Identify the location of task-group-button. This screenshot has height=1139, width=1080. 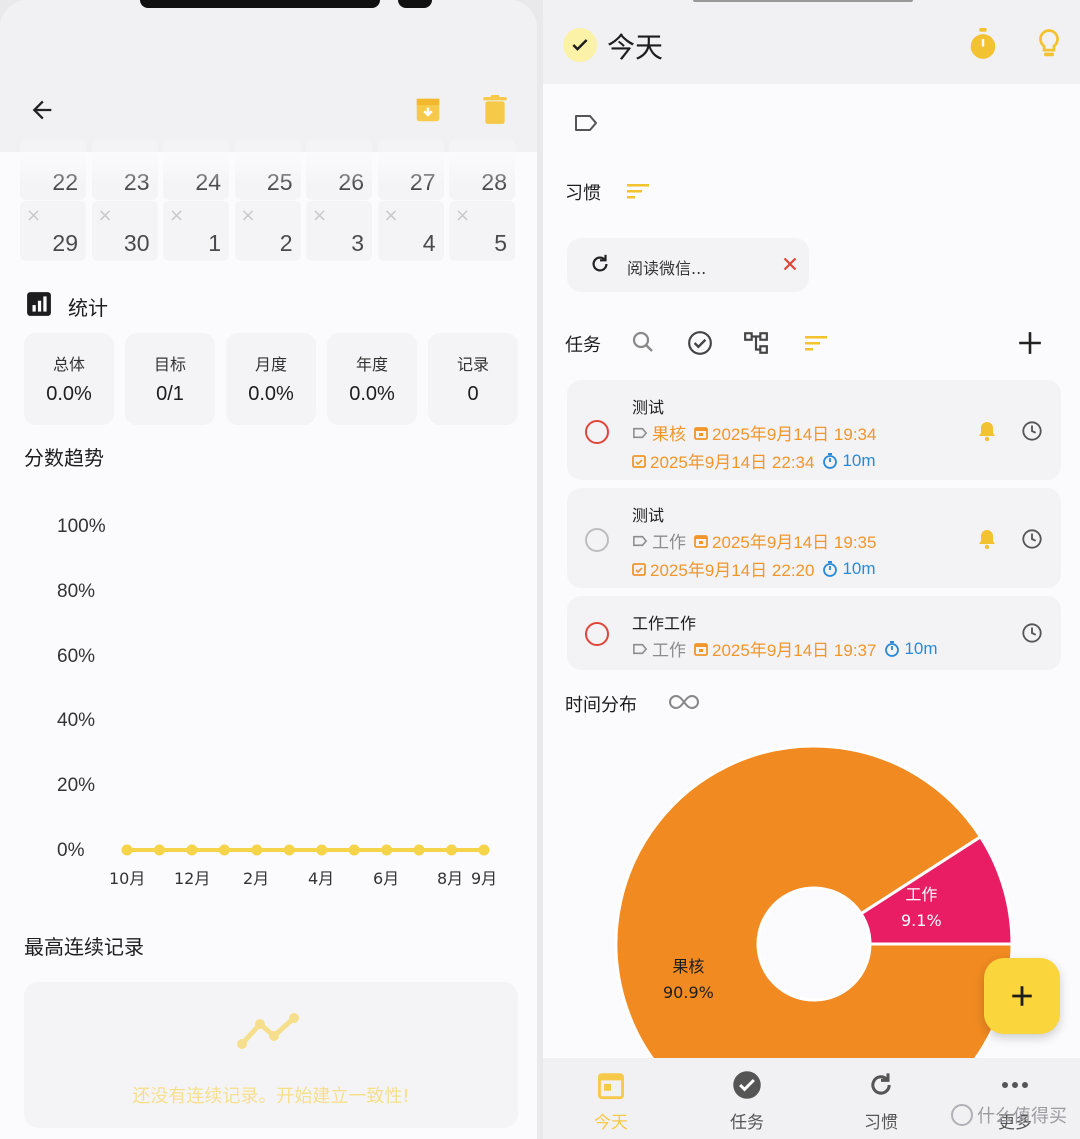
(756, 345).